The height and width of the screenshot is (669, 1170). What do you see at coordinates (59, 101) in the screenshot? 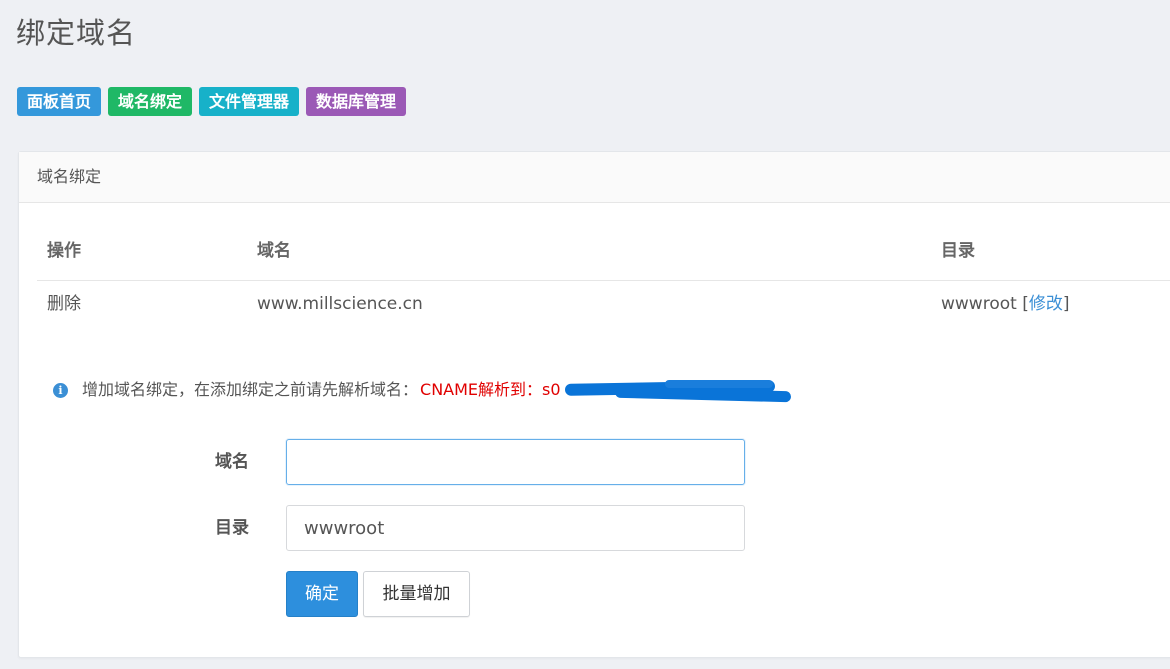
I see `nav-panel-home-button: 面板首页` at bounding box center [59, 101].